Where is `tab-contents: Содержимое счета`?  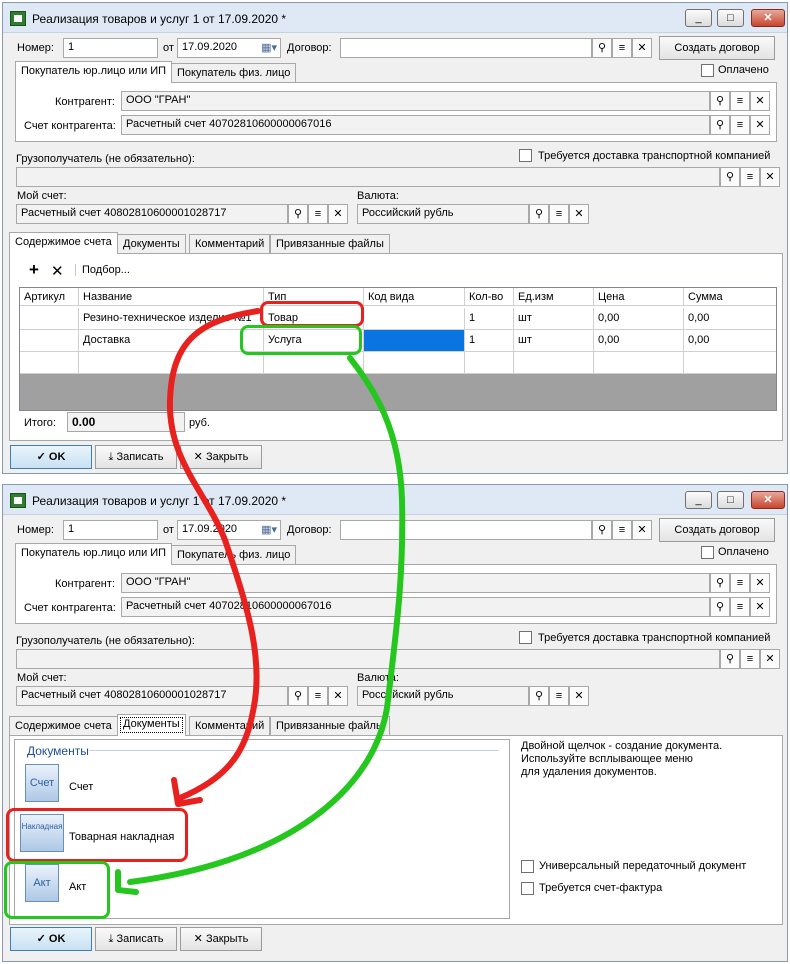
tab-contents: Содержимое счета is located at coordinates (63, 243).